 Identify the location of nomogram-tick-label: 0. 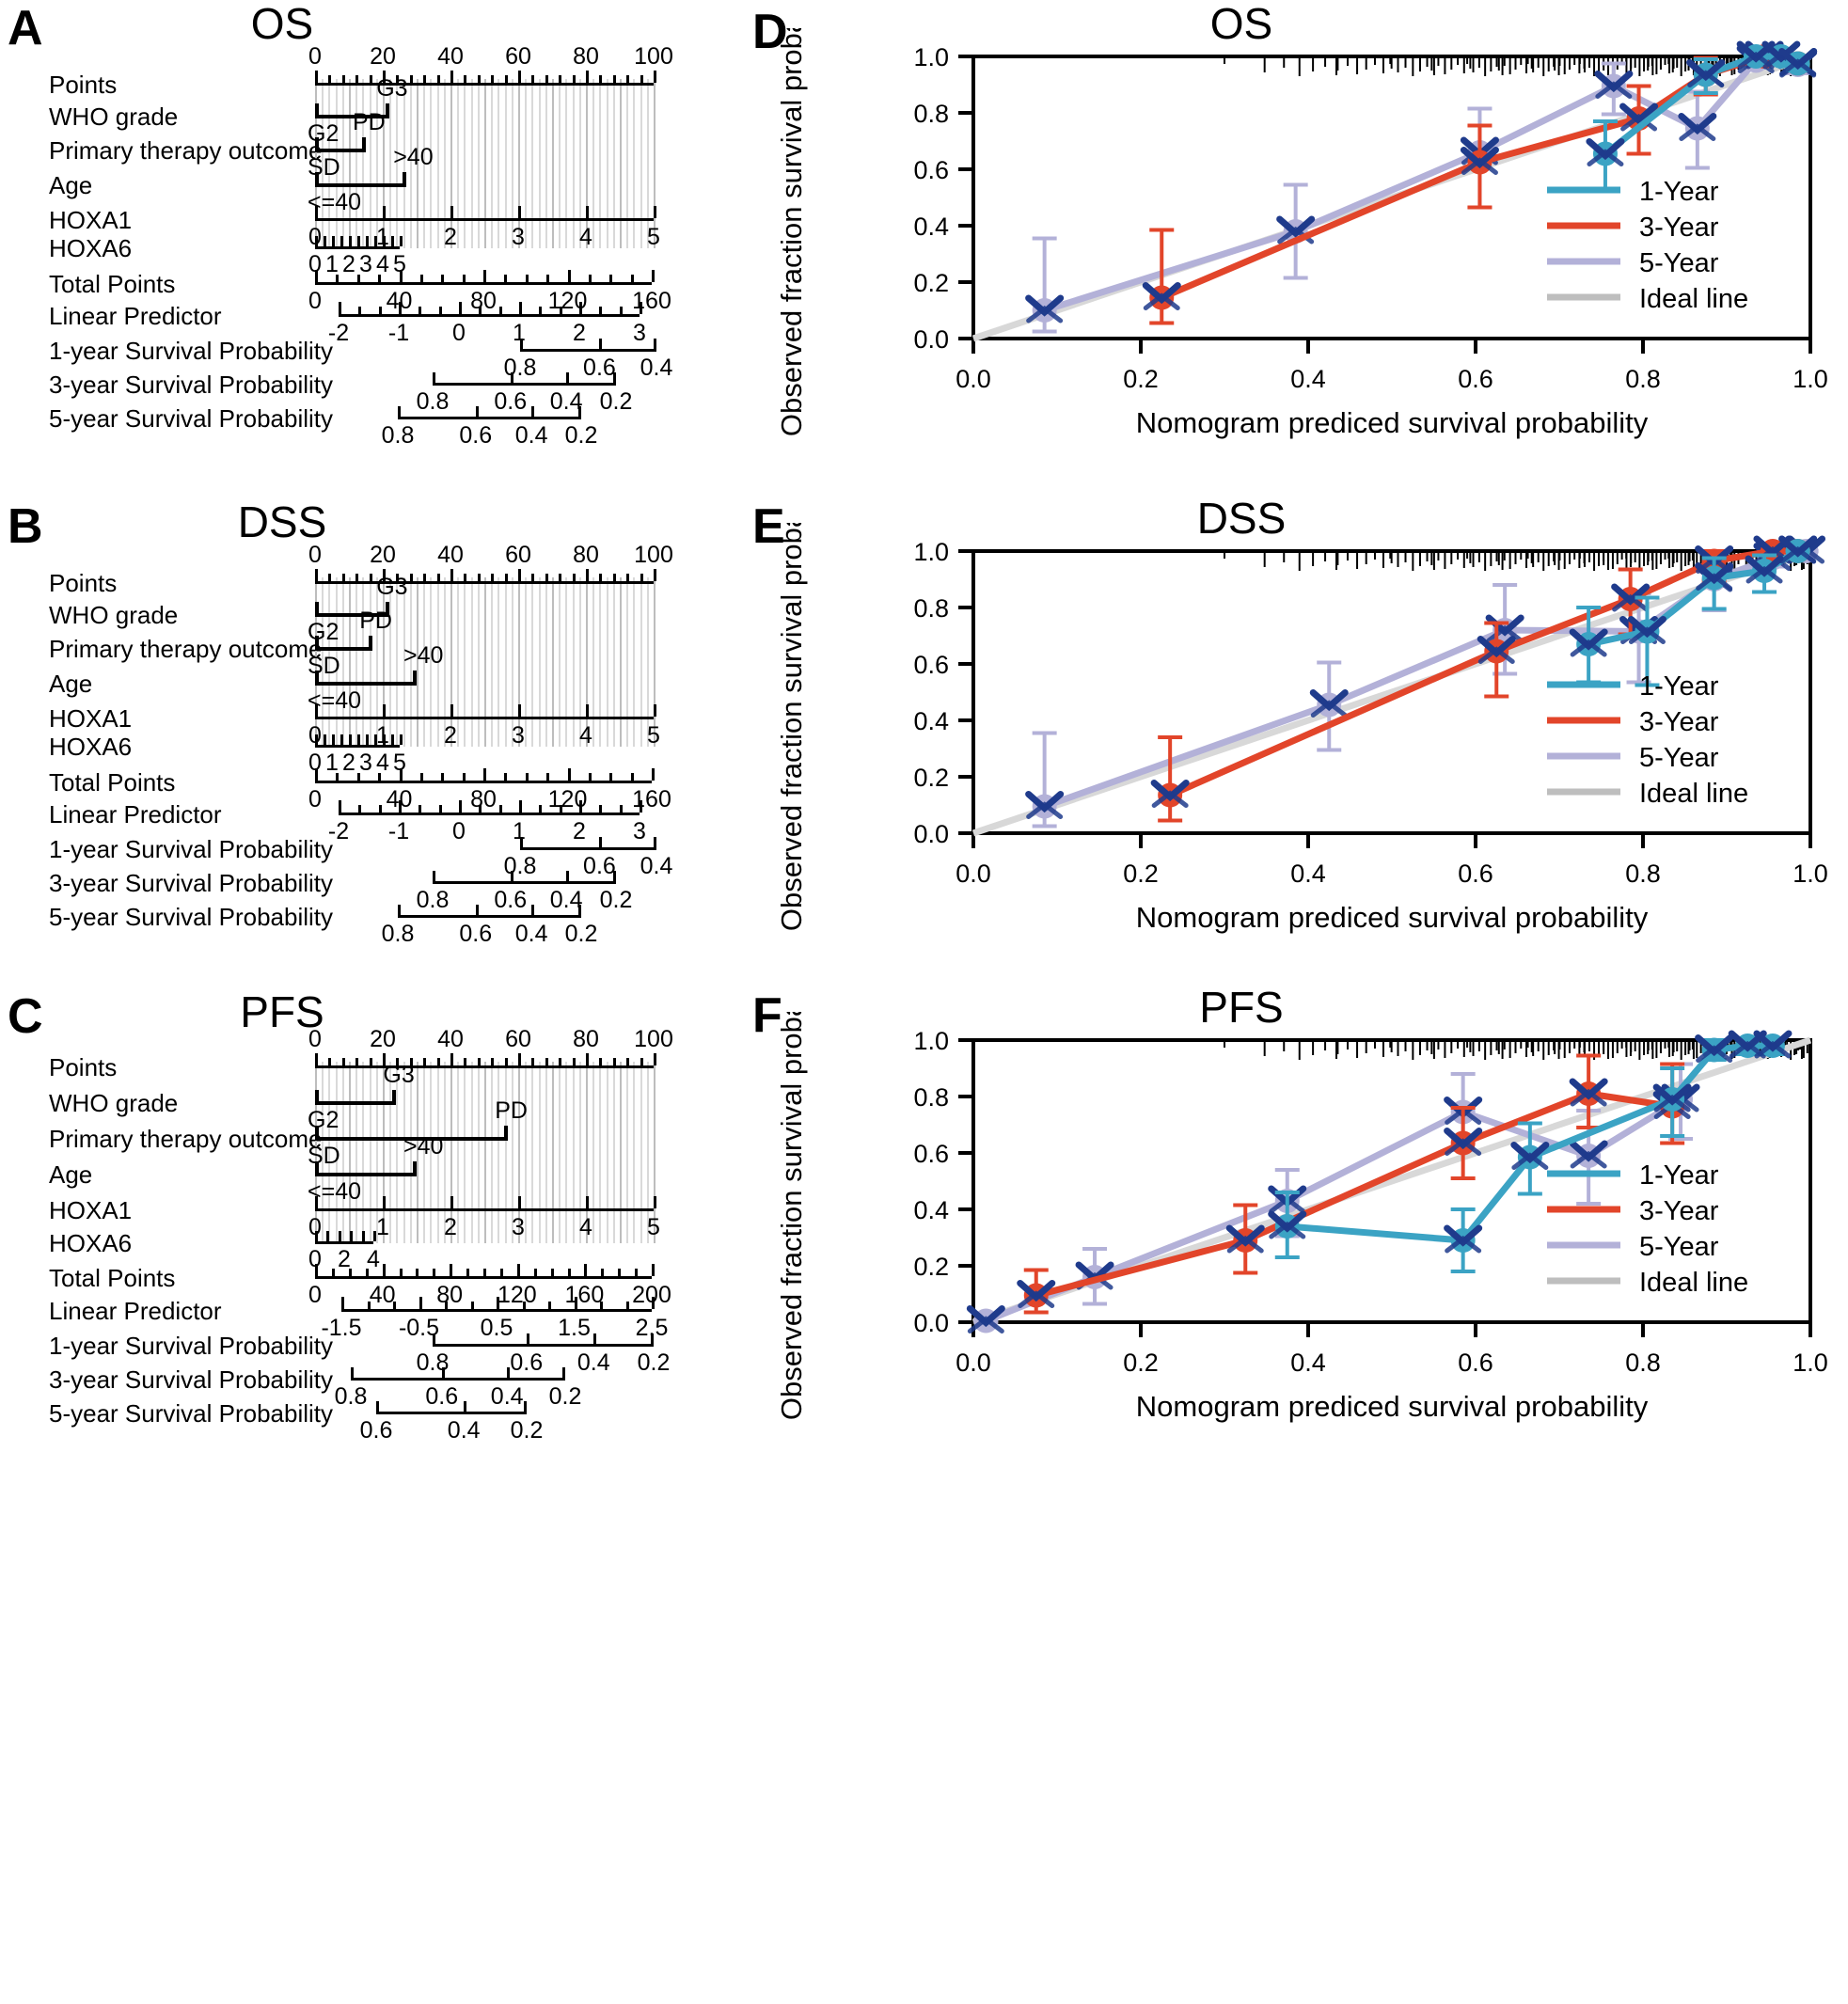
(459, 333).